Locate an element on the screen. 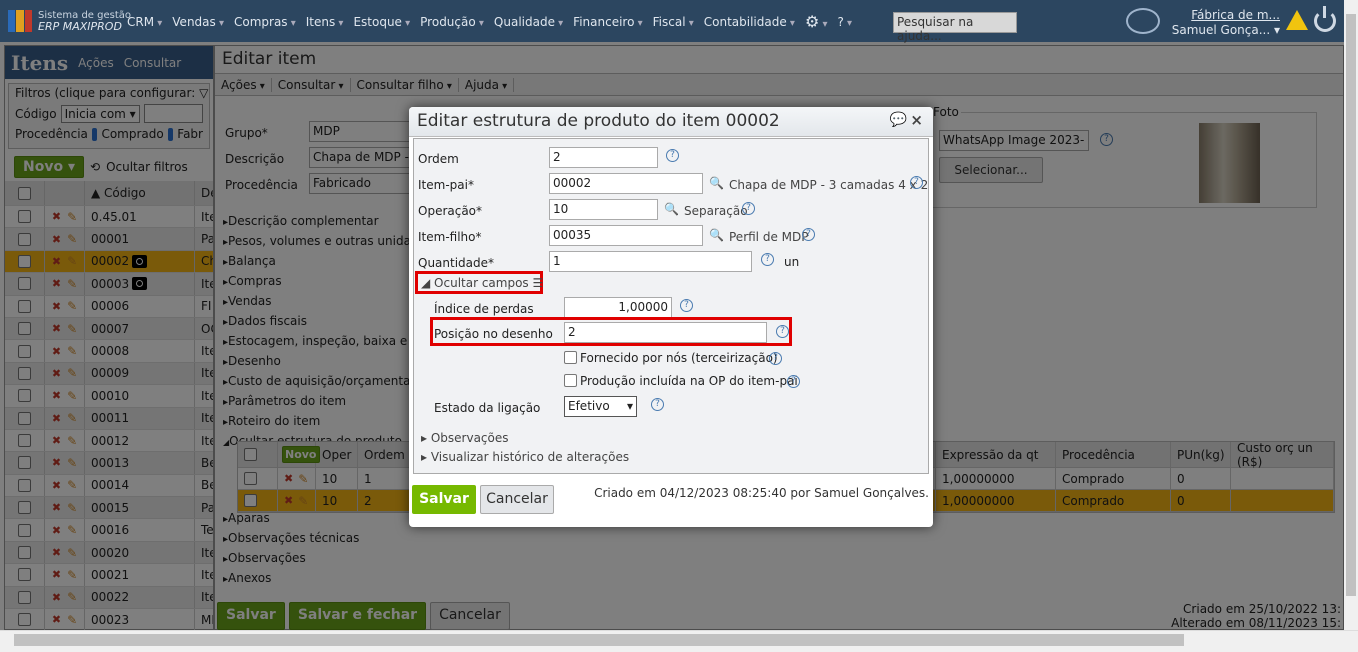 The image size is (1358, 652). menu-fiscal: Fiscal is located at coordinates (673, 23).